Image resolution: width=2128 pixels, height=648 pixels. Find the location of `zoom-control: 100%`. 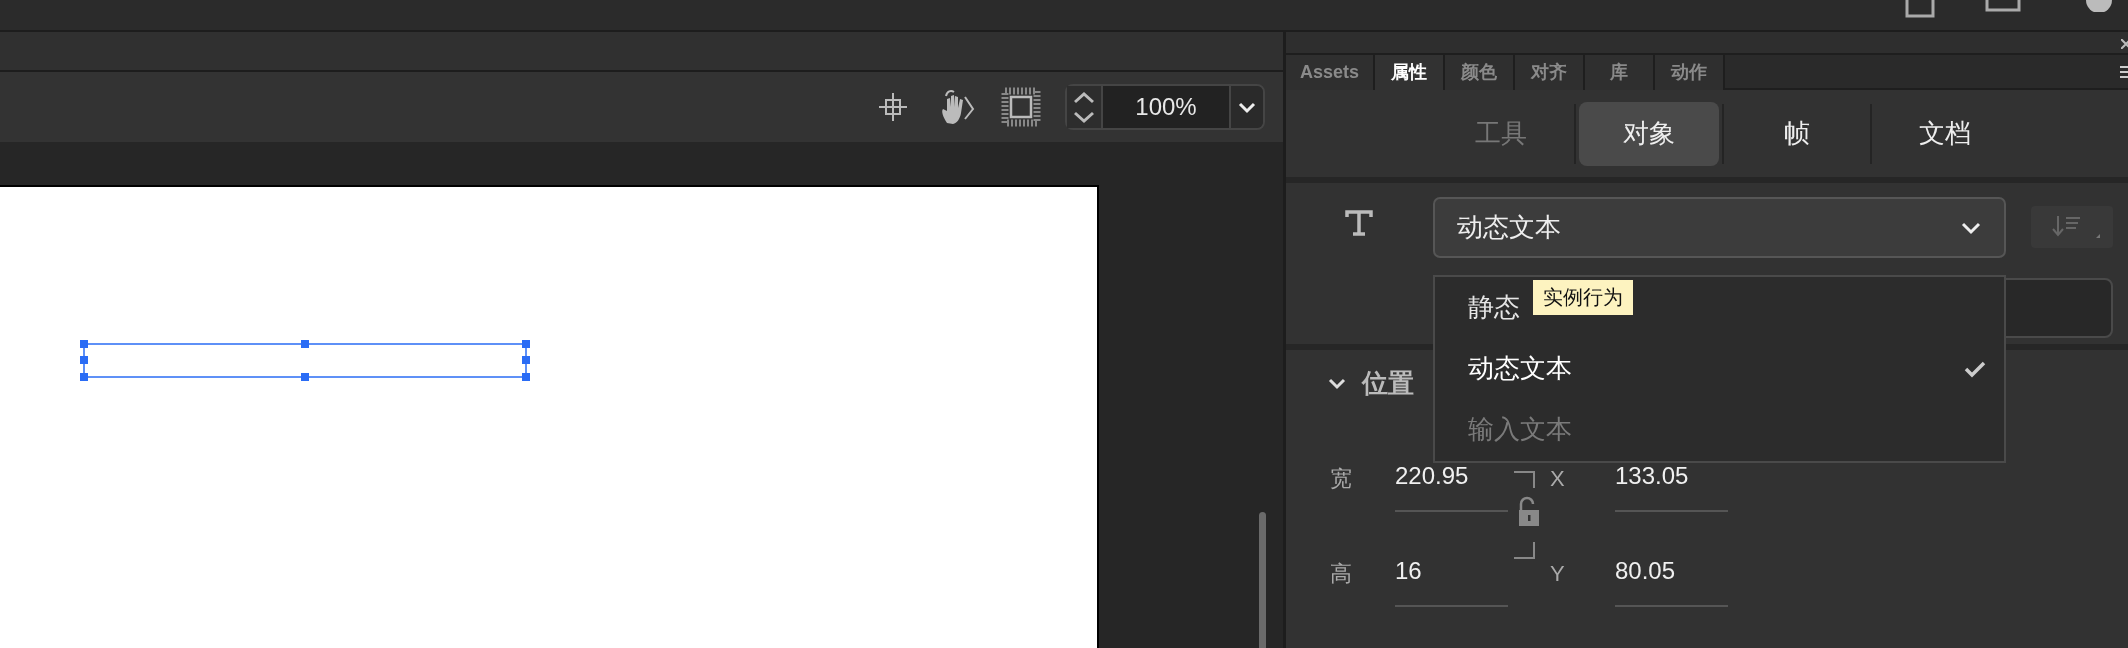

zoom-control: 100% is located at coordinates (1165, 107).